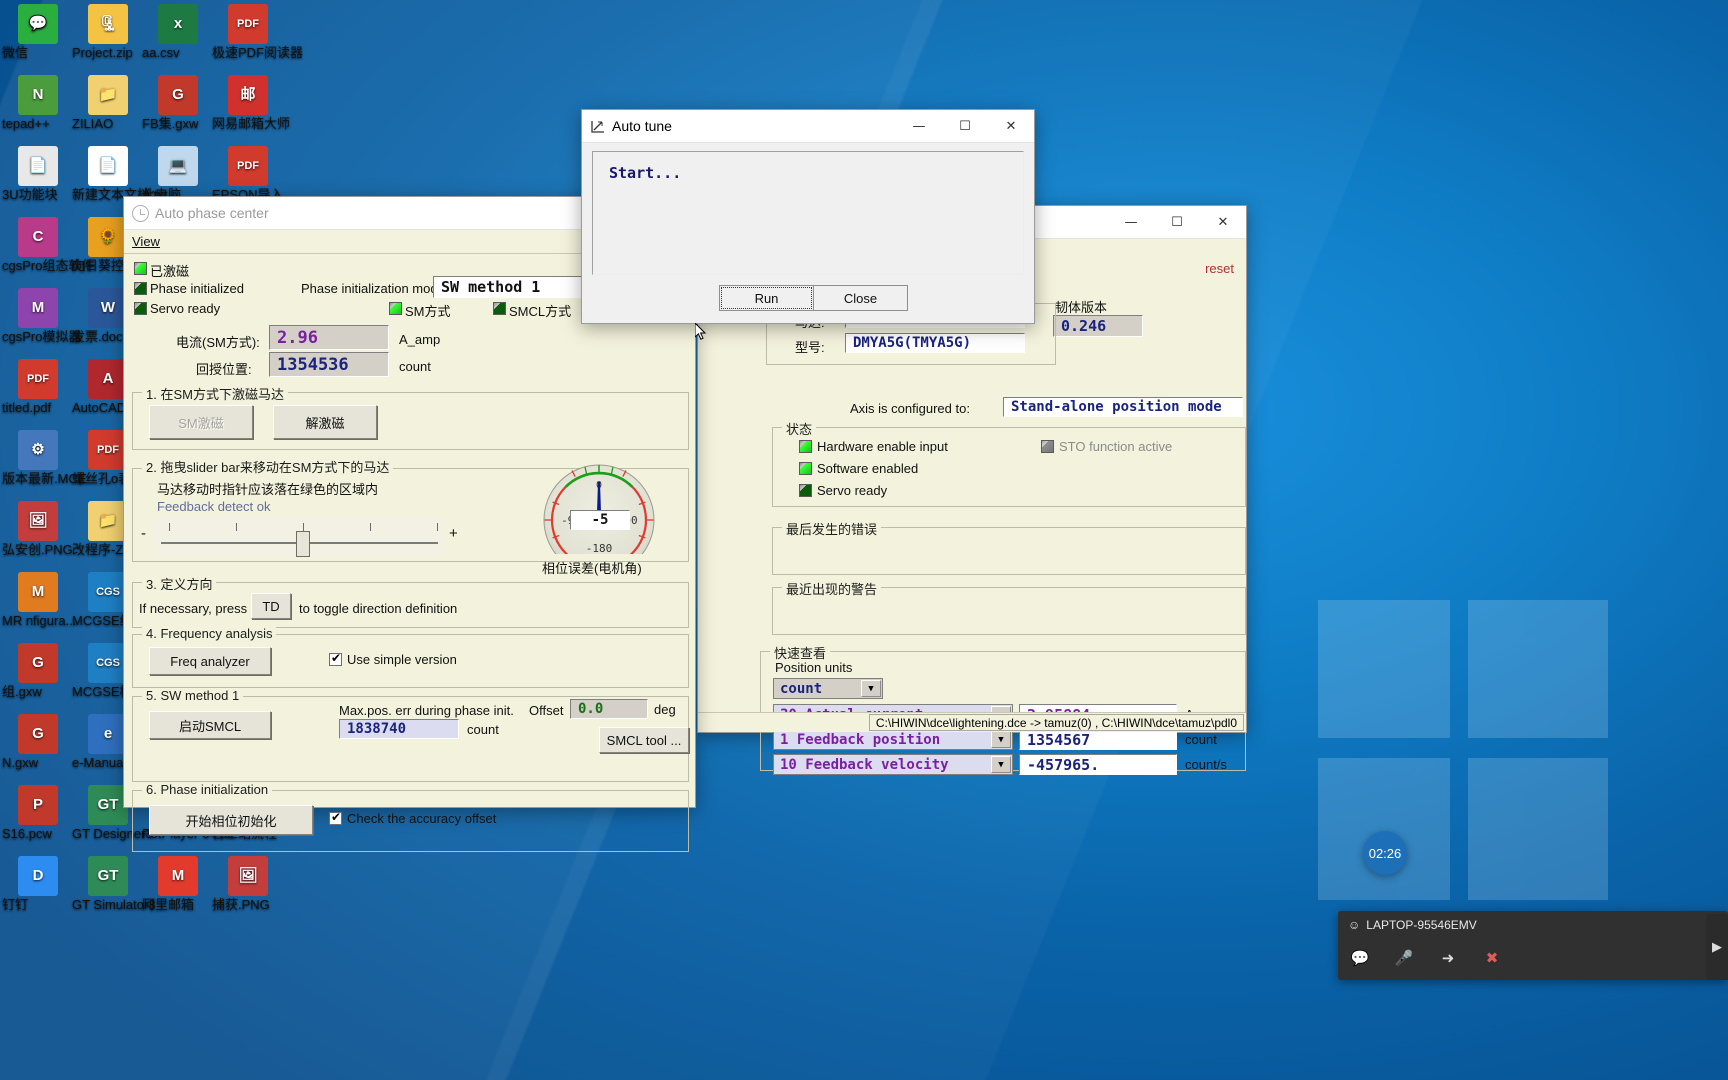 The height and width of the screenshot is (1080, 1728). What do you see at coordinates (1098, 764) in the screenshot?
I see `quick-row-2-value: -457965.` at bounding box center [1098, 764].